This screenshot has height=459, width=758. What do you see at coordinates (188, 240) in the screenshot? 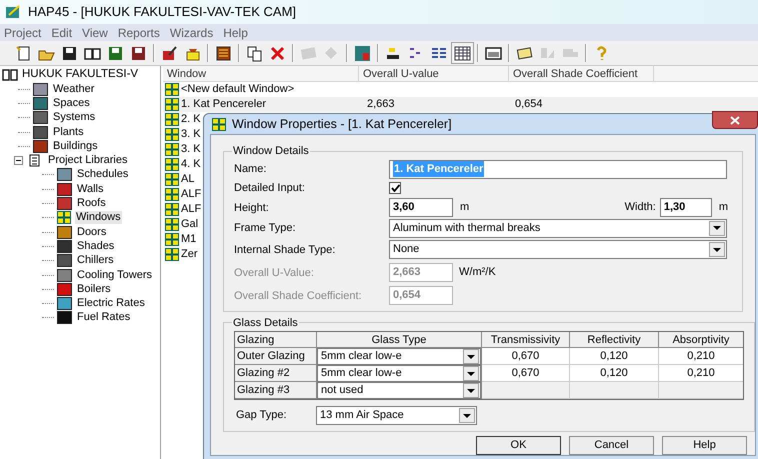
I see `table-cell-text: M1` at bounding box center [188, 240].